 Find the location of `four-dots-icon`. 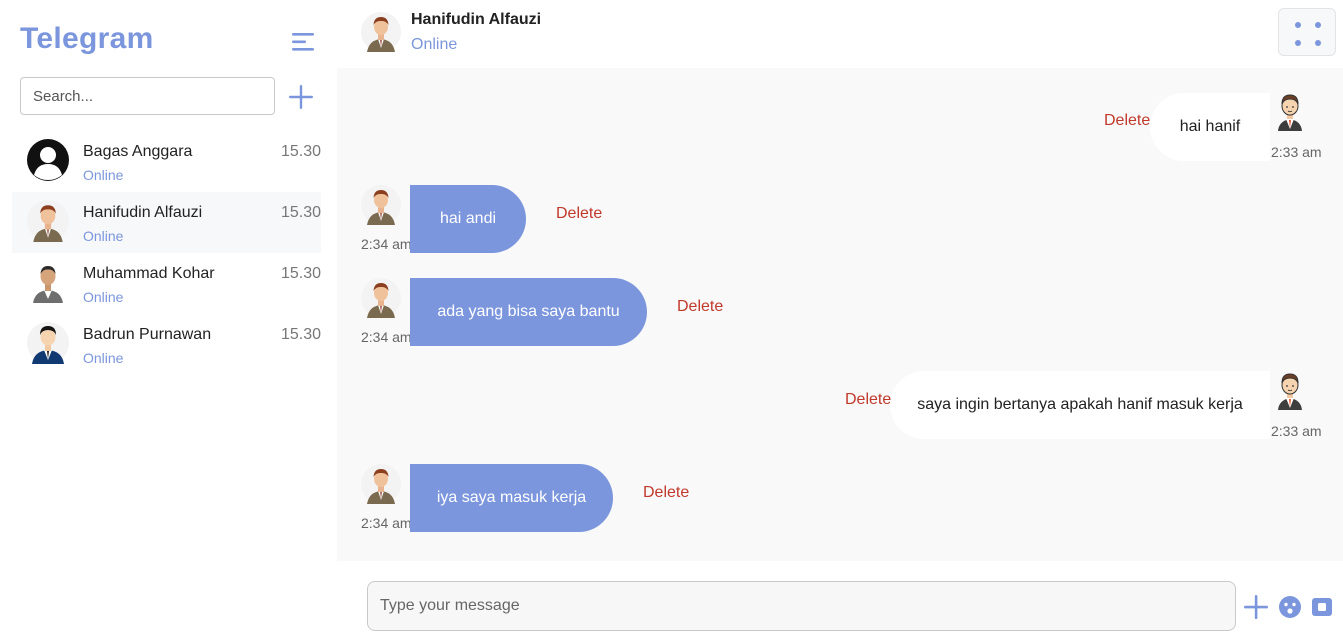

four-dots-icon is located at coordinates (1308, 34).